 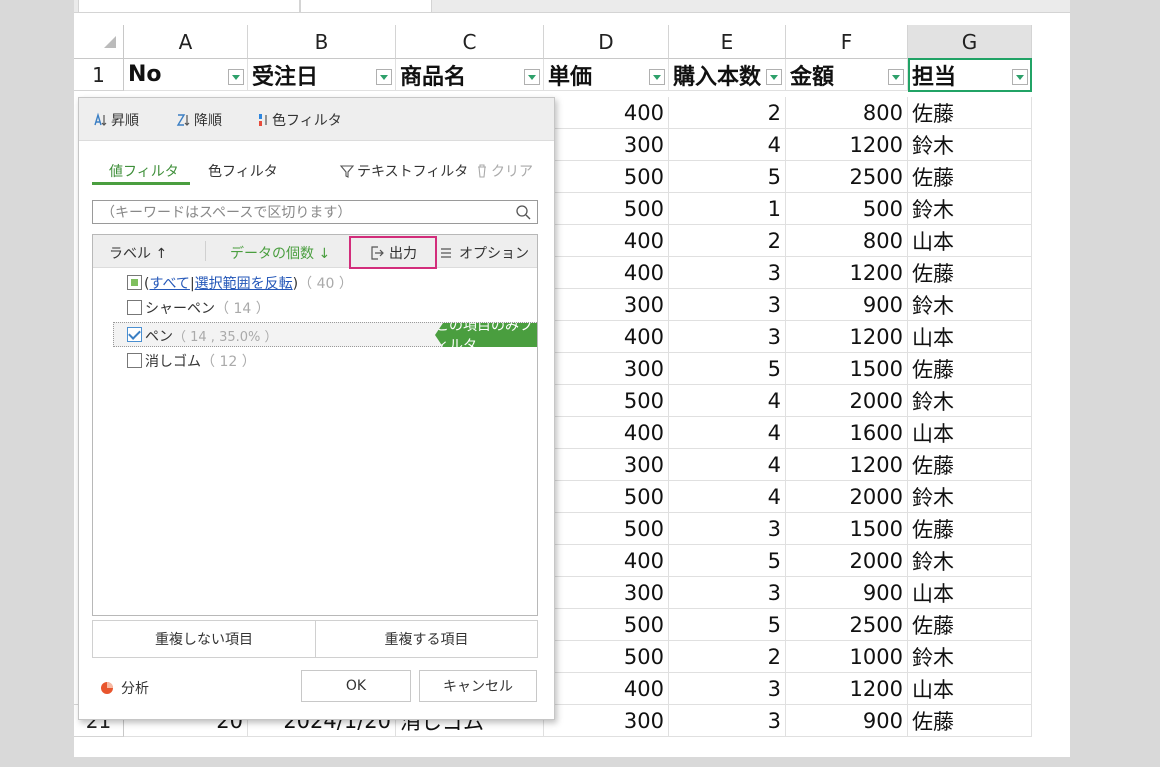 I want to click on checkbox-sharpen, so click(x=134, y=307).